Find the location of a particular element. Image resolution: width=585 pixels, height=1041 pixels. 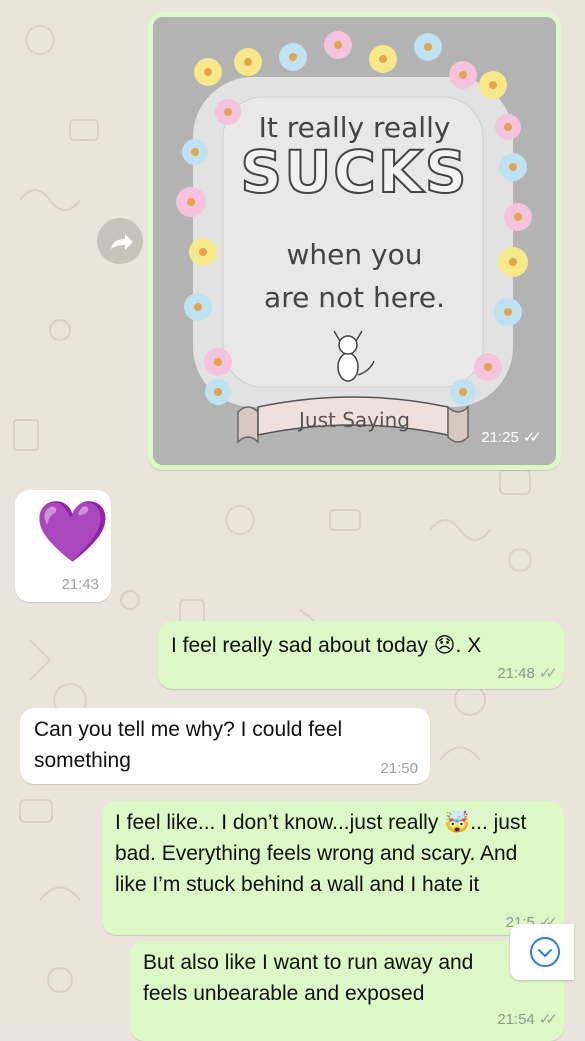

message-time: 21:54 ✓✓ is located at coordinates (527, 1019).